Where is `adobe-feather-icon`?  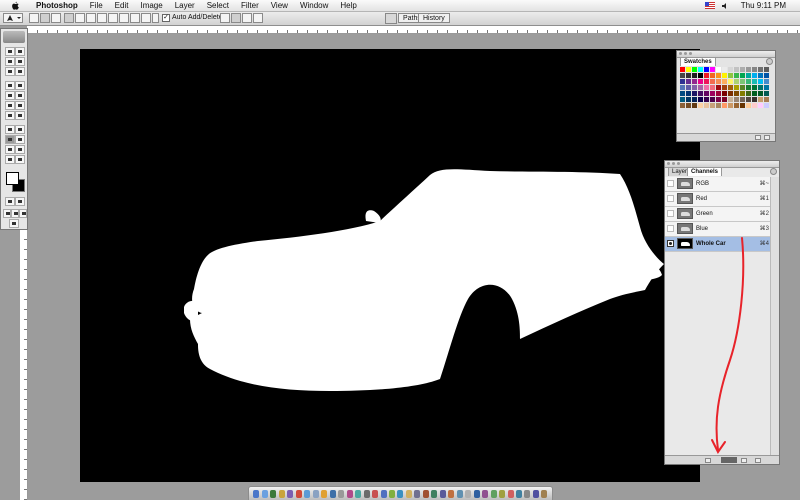
adobe-feather-icon is located at coordinates (14, 37).